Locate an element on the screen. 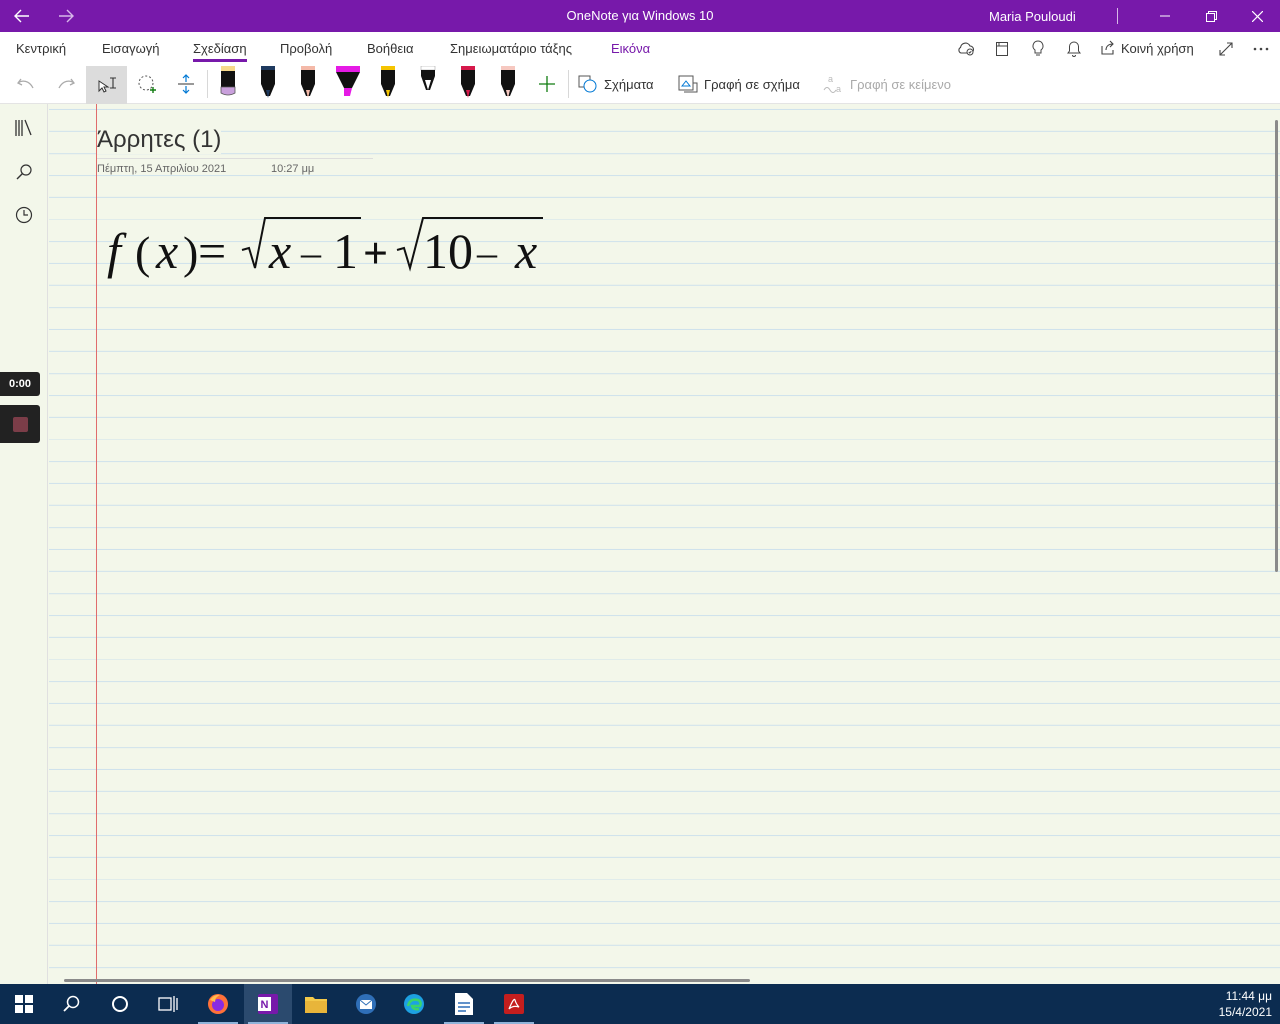  clock-time: 11:44 μμ is located at coordinates (1248, 996).